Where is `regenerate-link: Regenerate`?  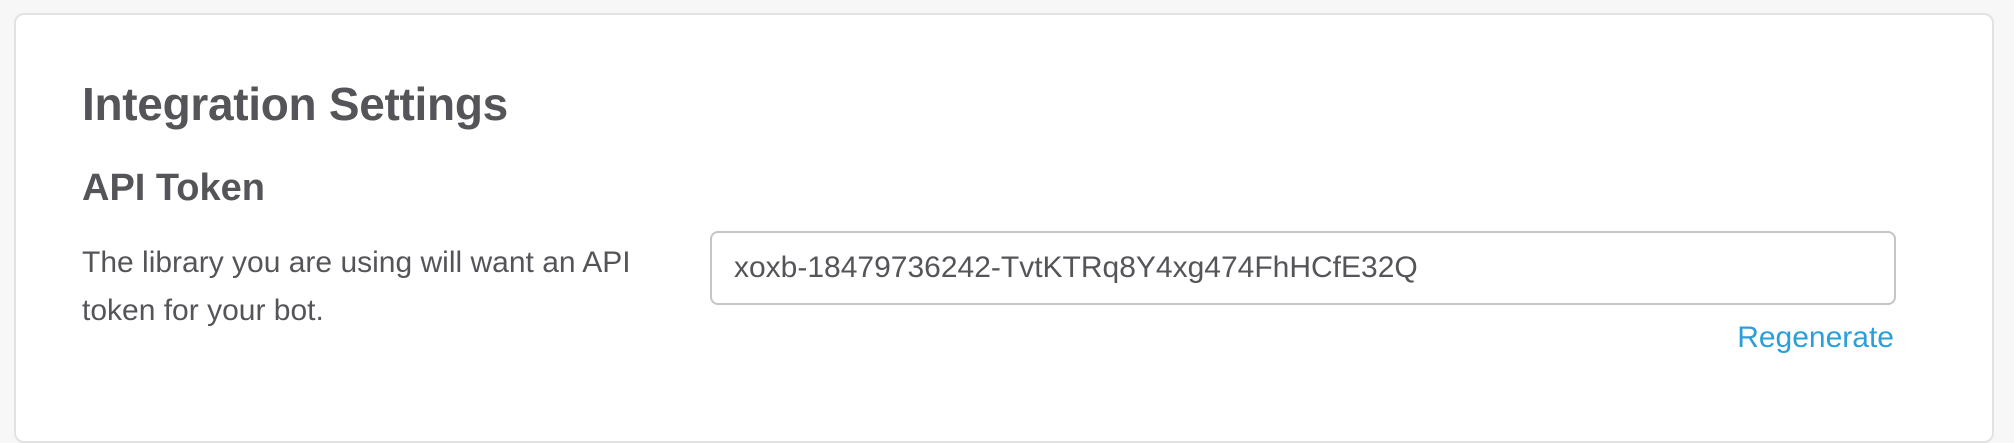
regenerate-link: Regenerate is located at coordinates (1815, 338).